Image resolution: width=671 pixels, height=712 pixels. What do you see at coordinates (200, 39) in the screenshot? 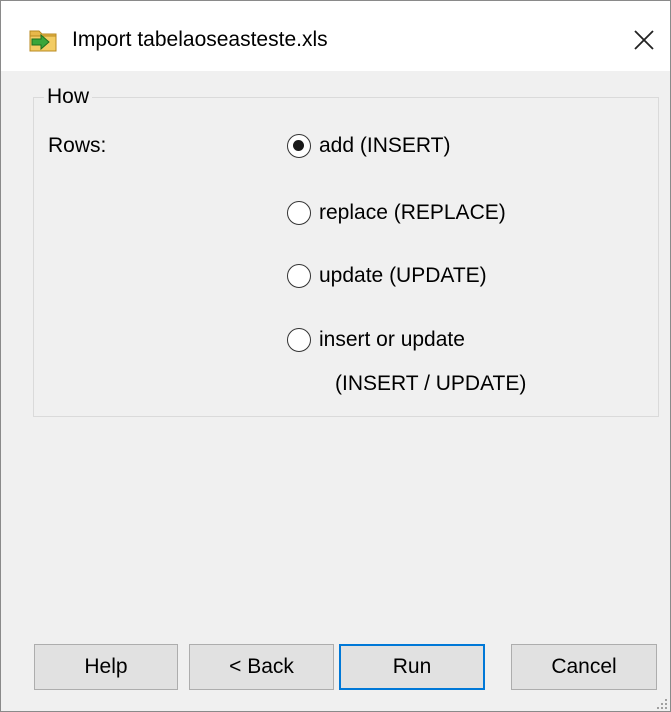
I see `window-title: Import tabelaoseasteste.xls` at bounding box center [200, 39].